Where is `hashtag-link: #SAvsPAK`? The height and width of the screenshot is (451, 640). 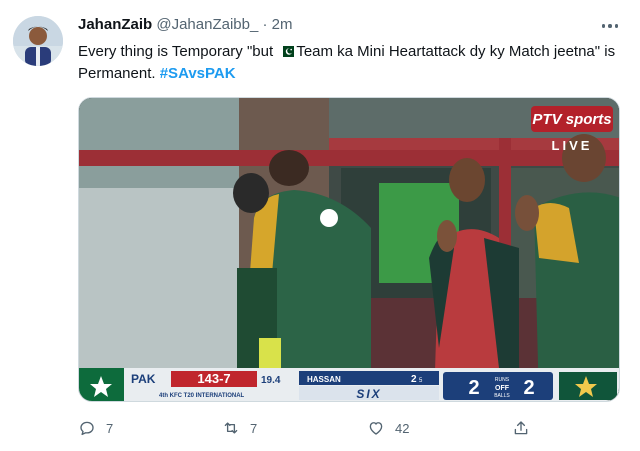
hashtag-link: #SAvsPAK is located at coordinates (198, 73).